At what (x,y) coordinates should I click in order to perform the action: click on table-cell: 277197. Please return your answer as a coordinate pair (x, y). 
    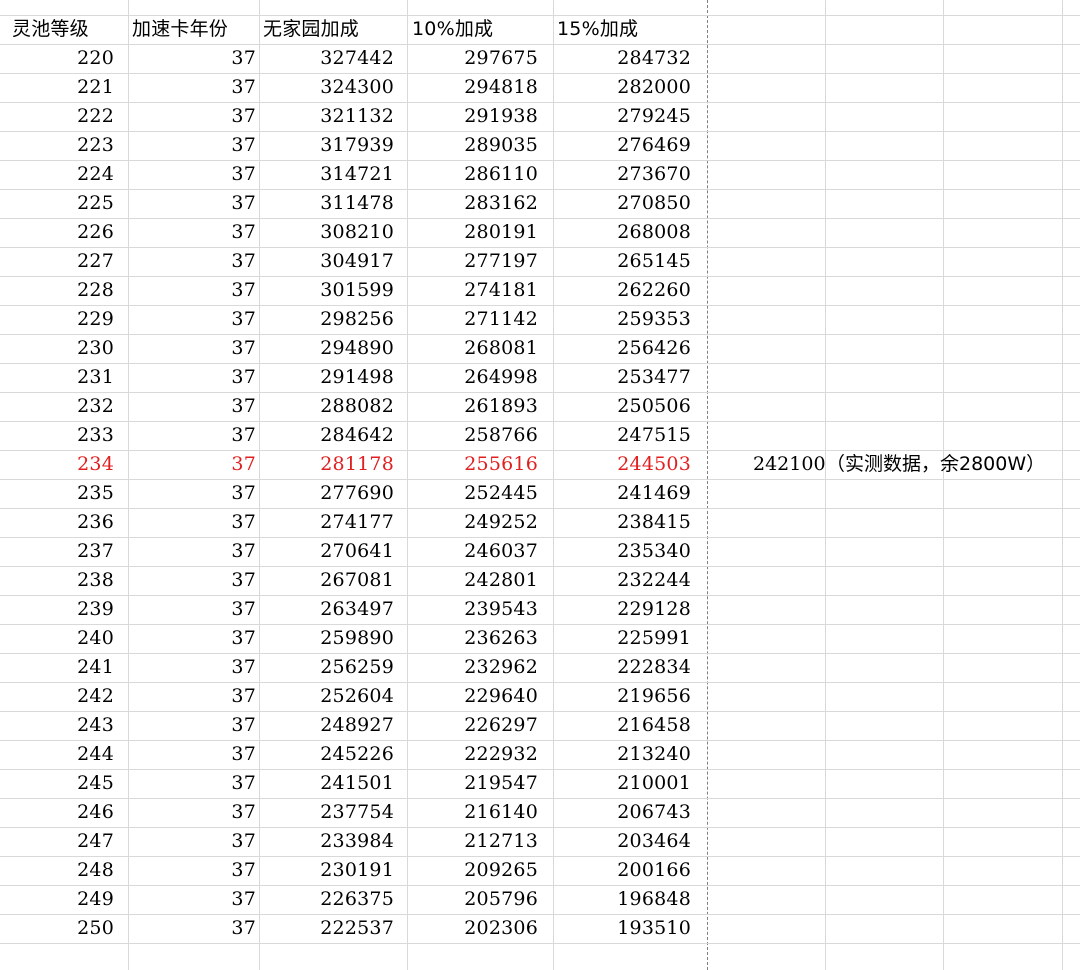
    Looking at the image, I should click on (478, 261).